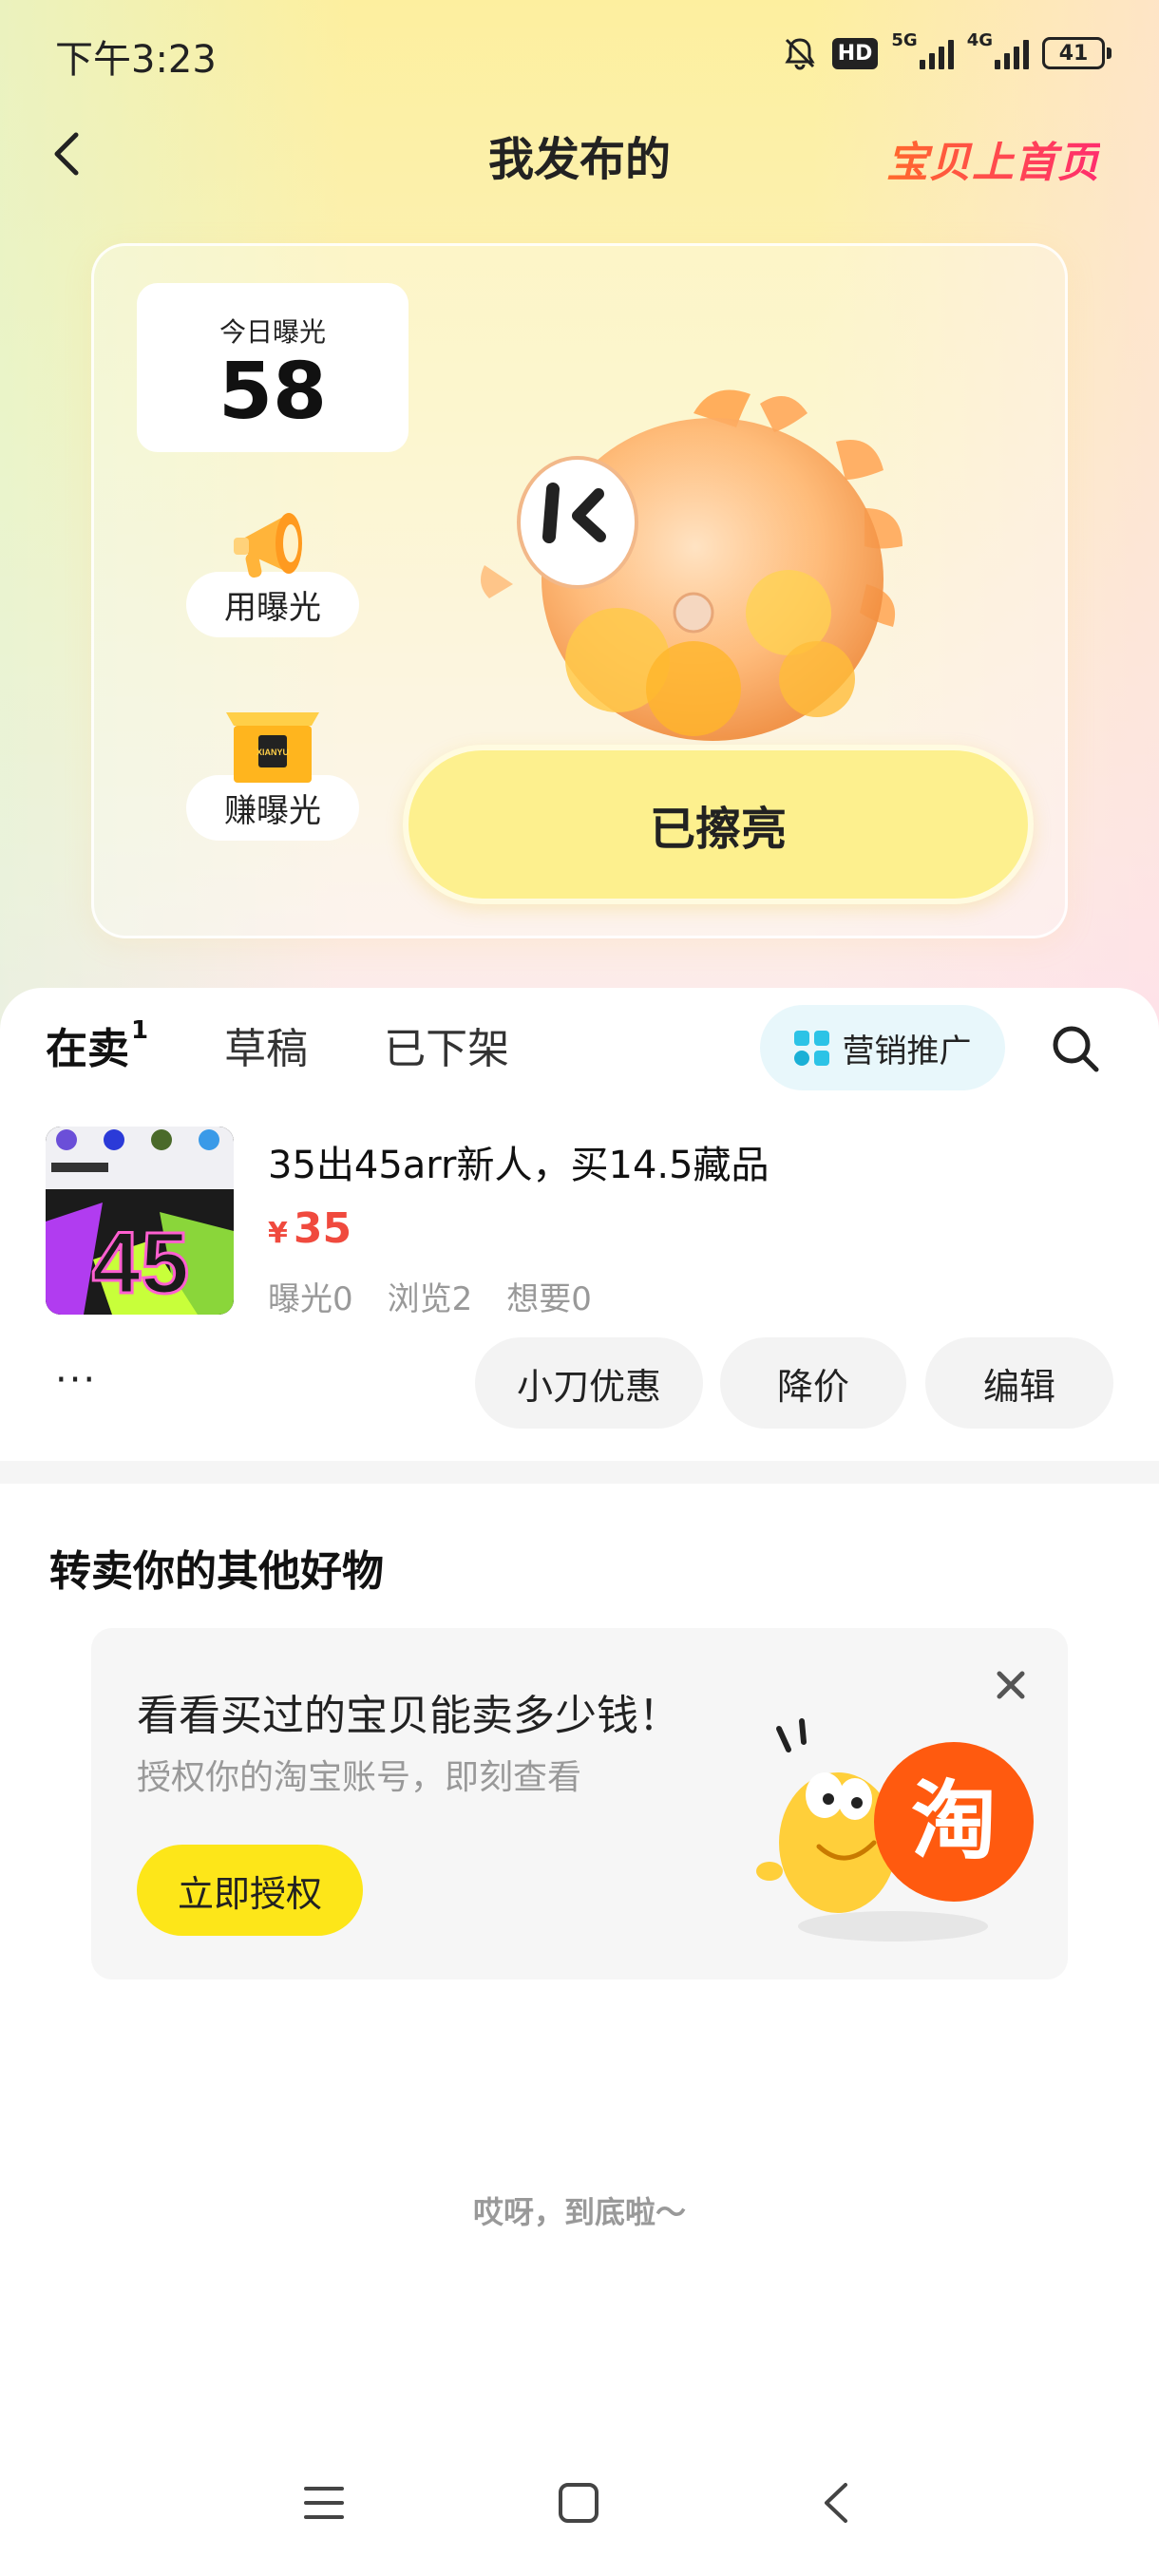  Describe the element at coordinates (250, 1890) in the screenshot. I see `authorize-button: 立即授权` at that location.